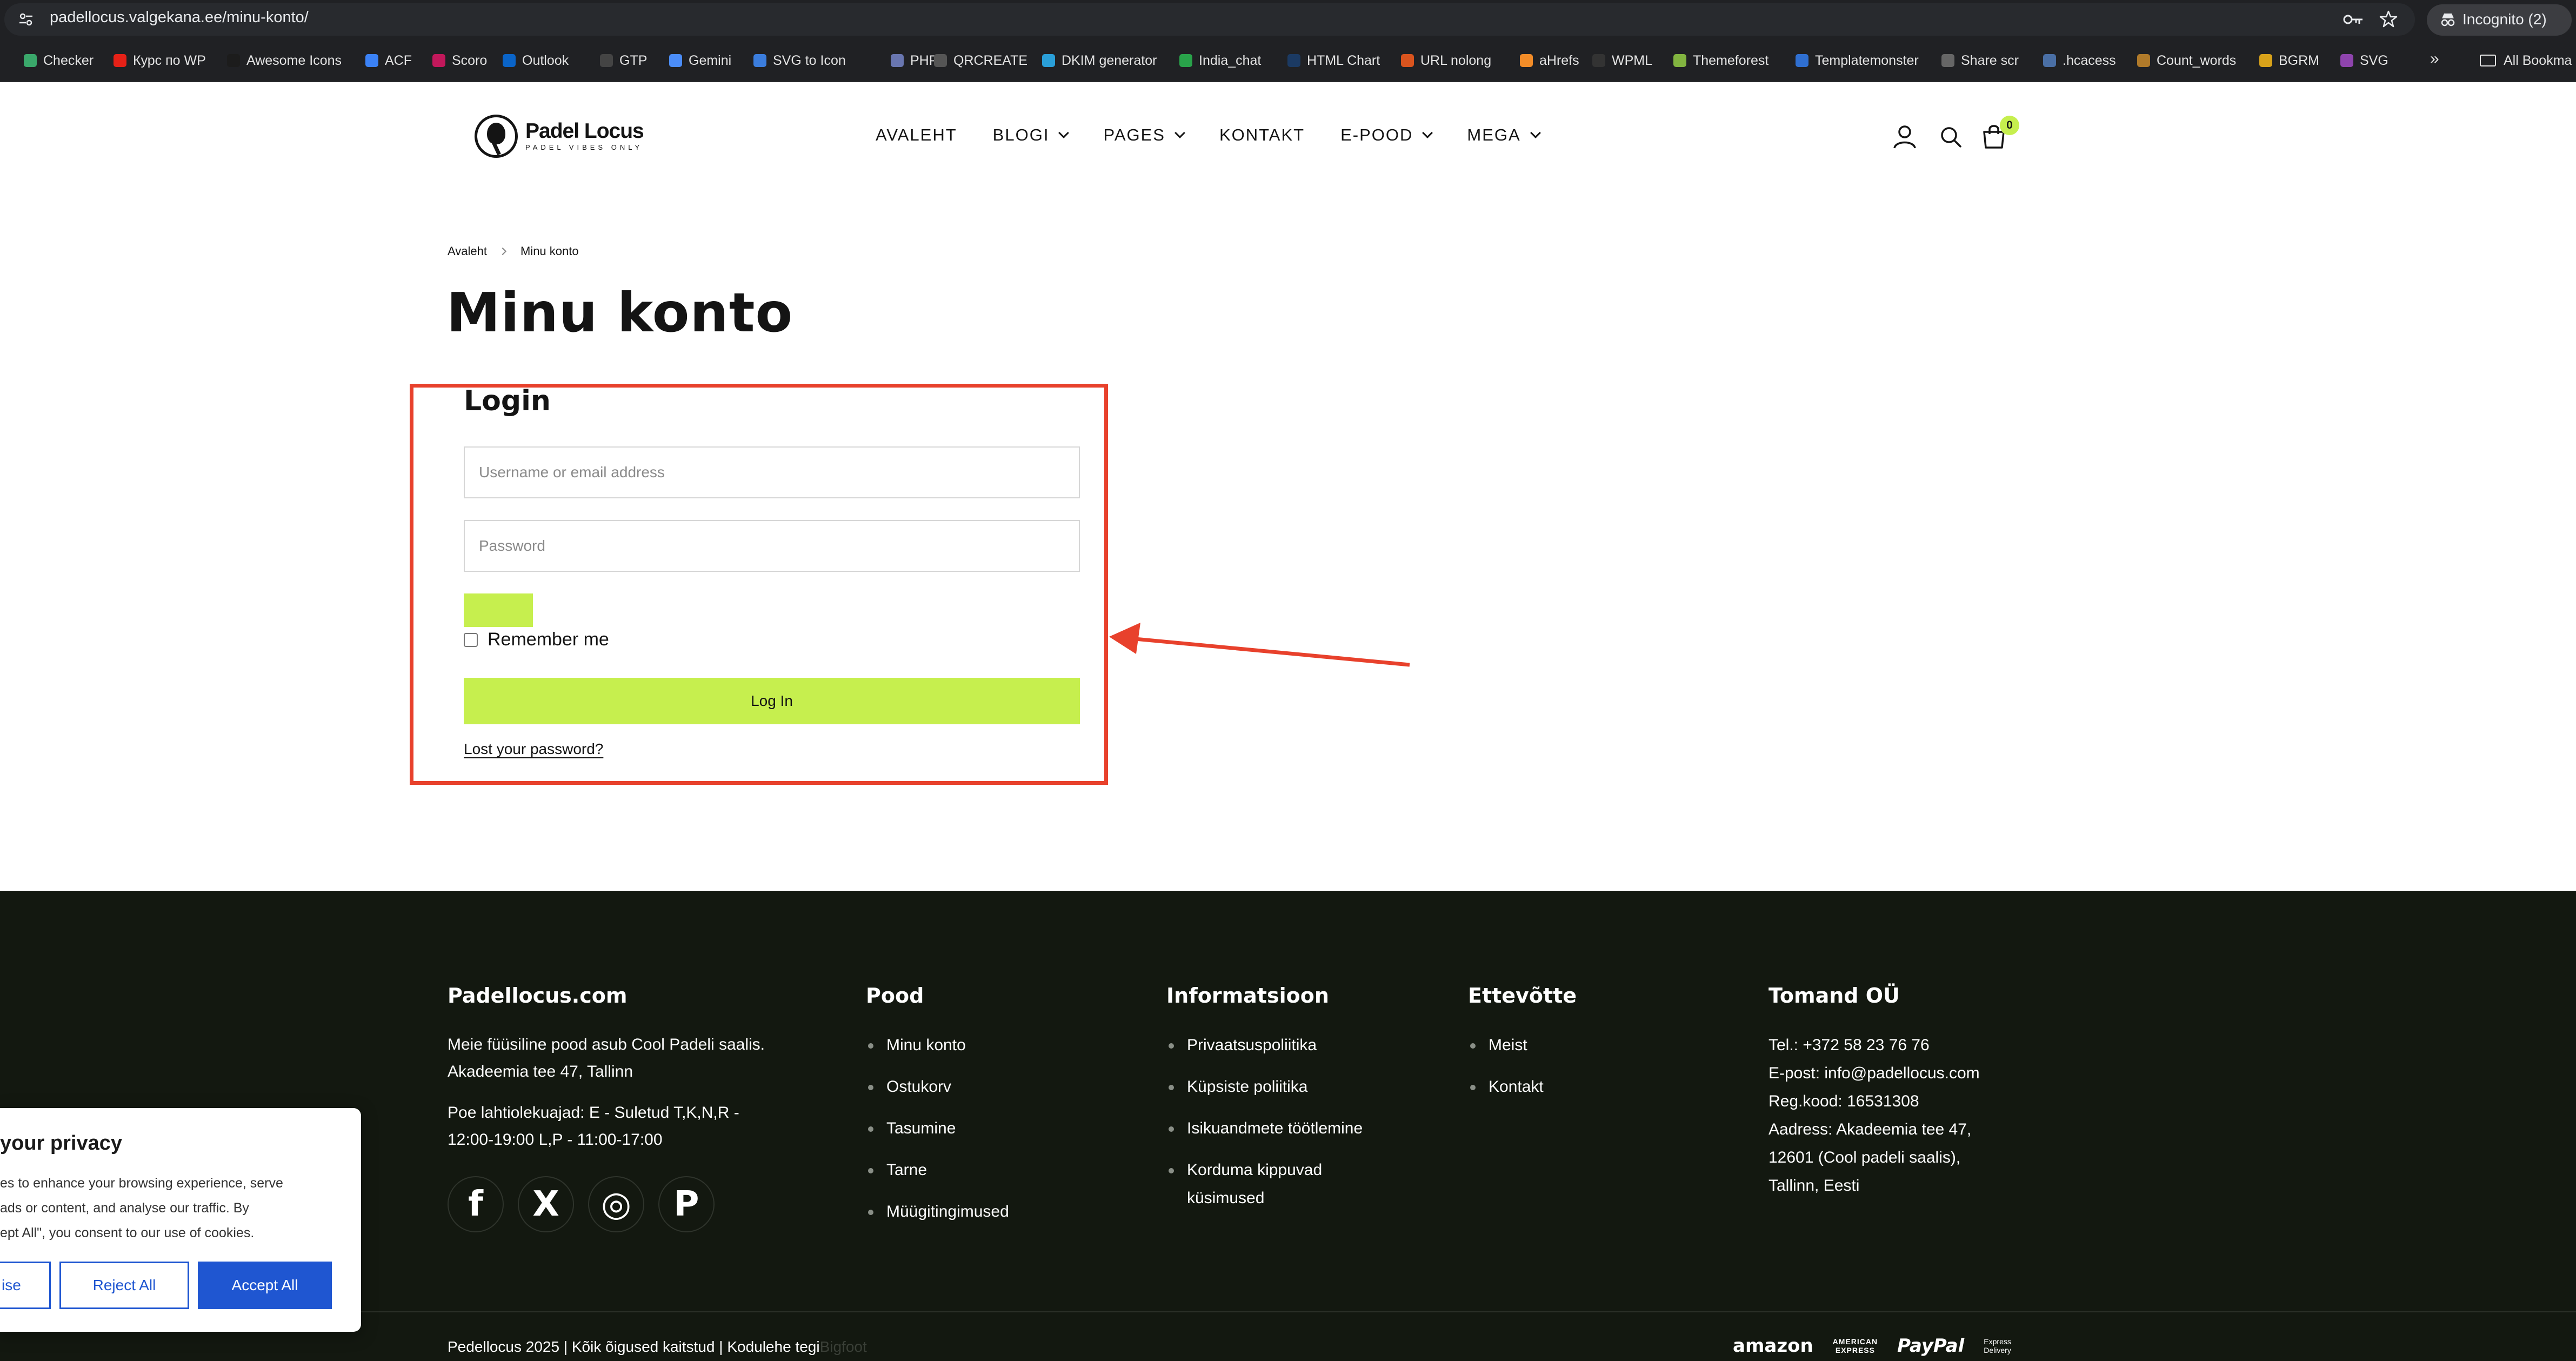 The height and width of the screenshot is (1361, 2576). What do you see at coordinates (1264, 1045) in the screenshot?
I see `footer-link: Privaatsuspoliitika` at bounding box center [1264, 1045].